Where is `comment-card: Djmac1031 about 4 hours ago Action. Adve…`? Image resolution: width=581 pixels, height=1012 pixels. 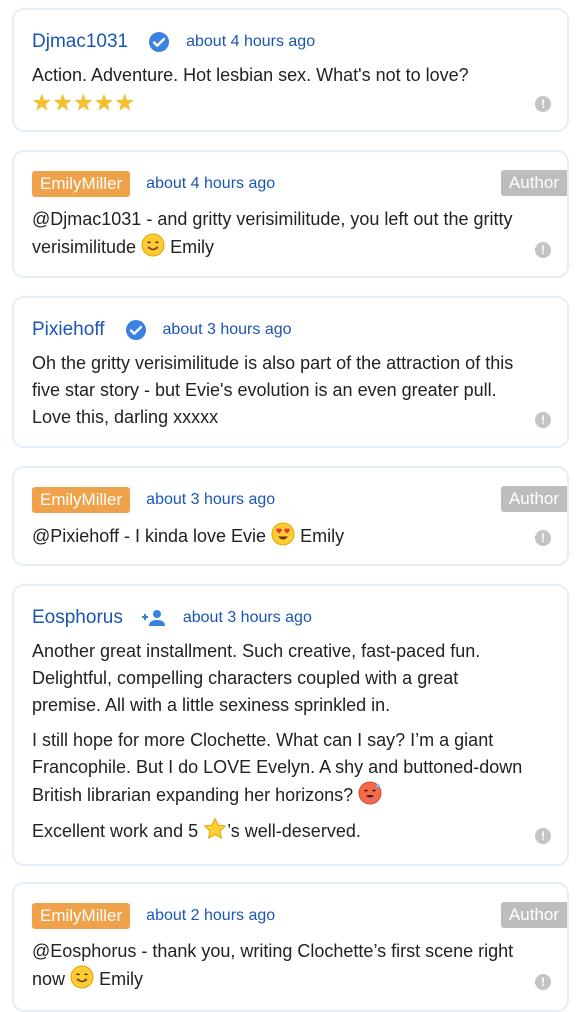 comment-card: Djmac1031 about 4 hours ago Action. Adve… is located at coordinates (290, 70).